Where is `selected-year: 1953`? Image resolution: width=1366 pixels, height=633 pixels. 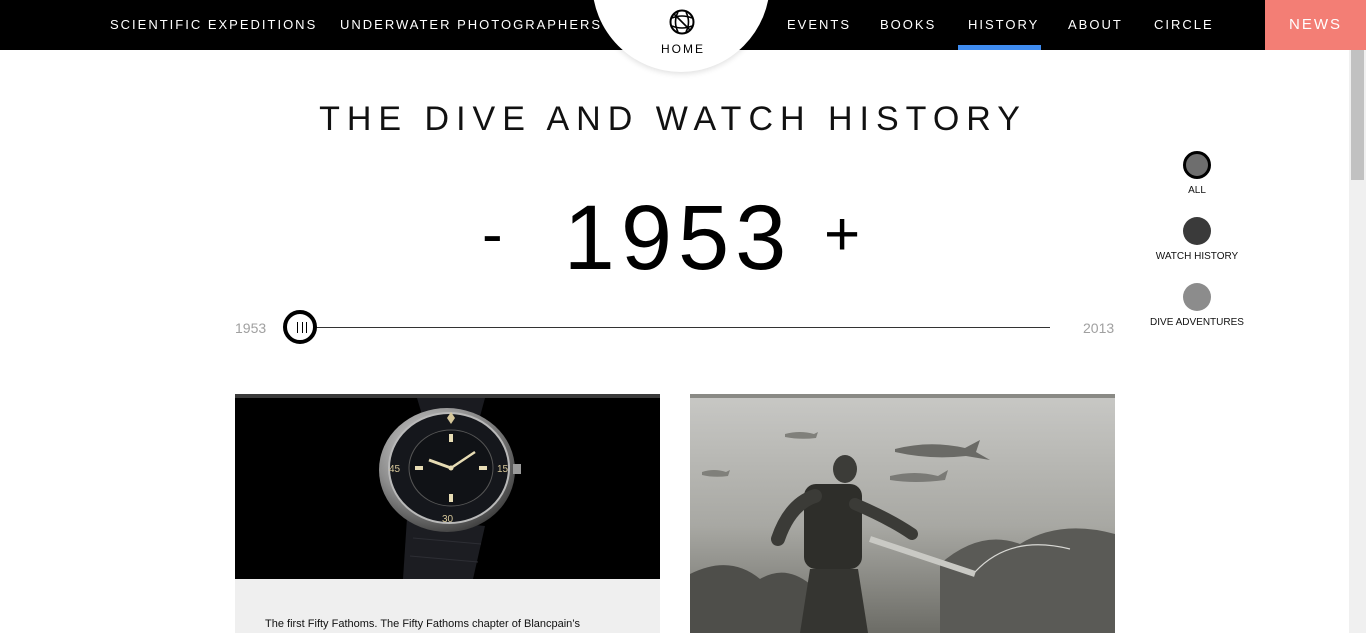 selected-year: 1953 is located at coordinates (678, 238).